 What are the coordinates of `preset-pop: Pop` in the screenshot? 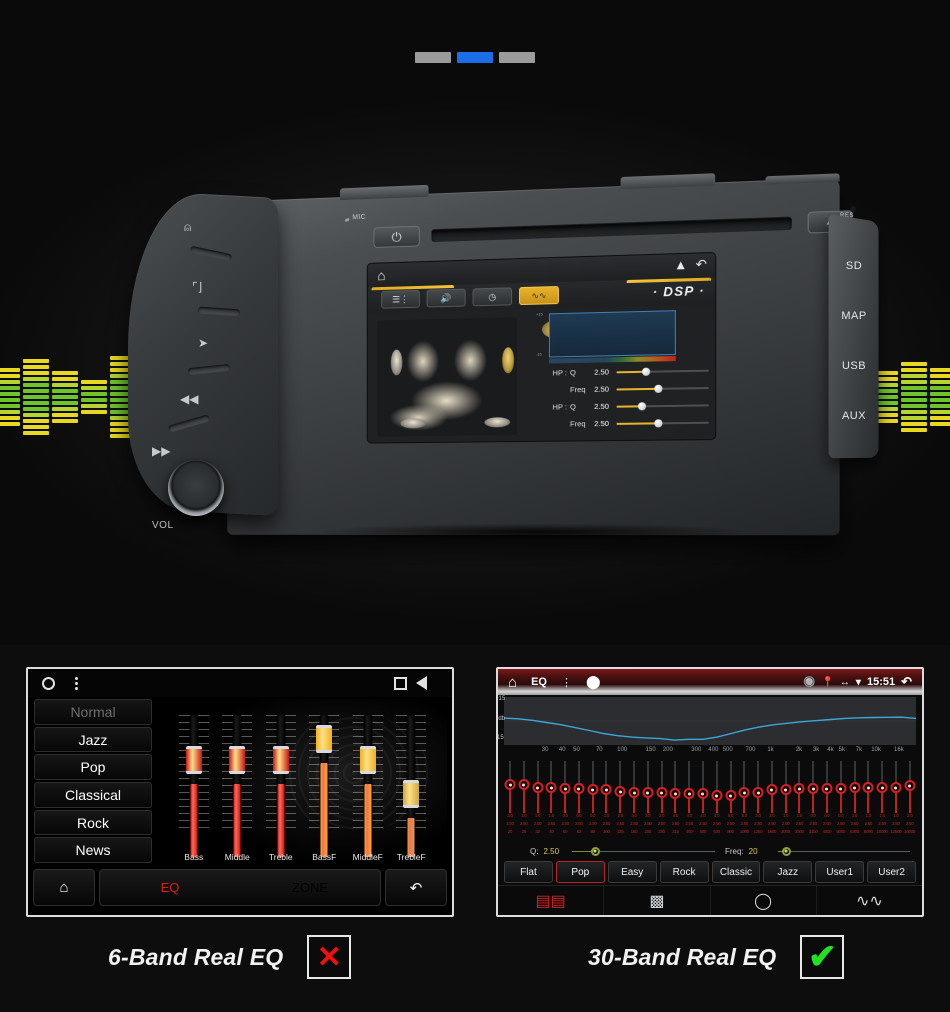 It's located at (580, 872).